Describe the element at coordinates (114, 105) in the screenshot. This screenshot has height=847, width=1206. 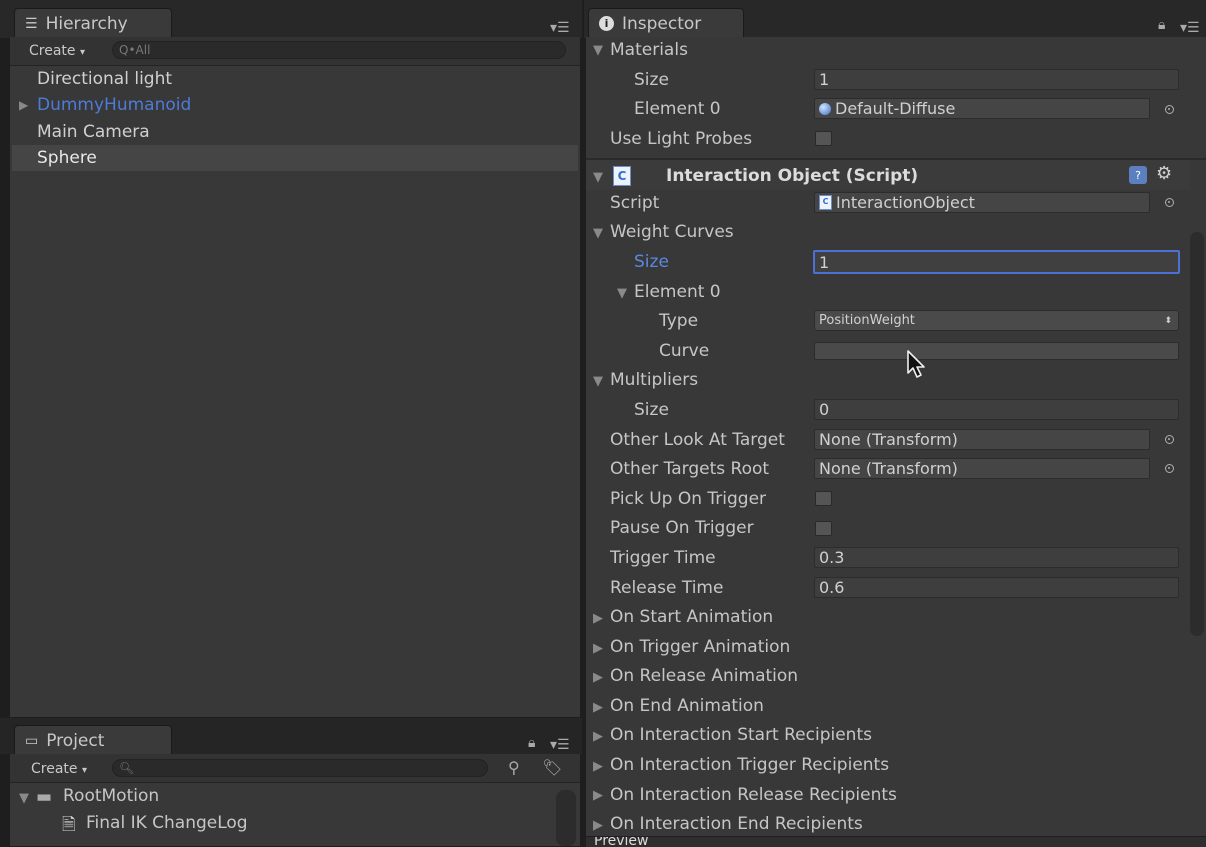
I see `hierarchy-item-dummyhumanoid: DummyHumanoid` at that location.